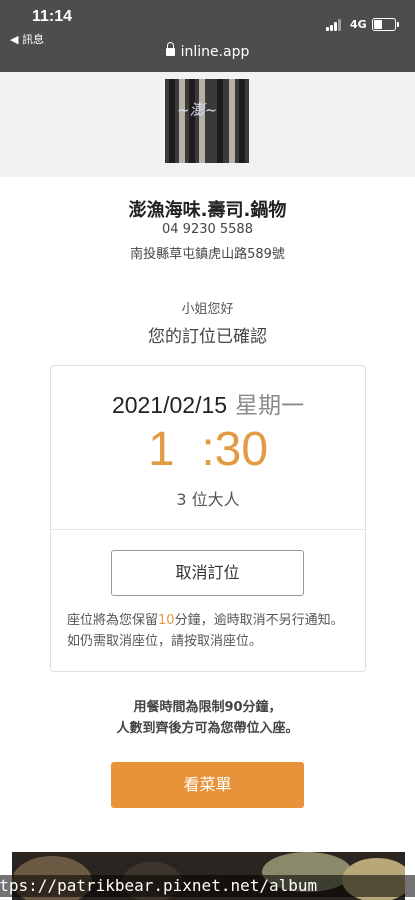 The width and height of the screenshot is (415, 900). What do you see at coordinates (207, 718) in the screenshot?
I see `dining-time-notice: 用餐時間為限制90分鐘， 人數到齊後方可為您帶位入座。` at bounding box center [207, 718].